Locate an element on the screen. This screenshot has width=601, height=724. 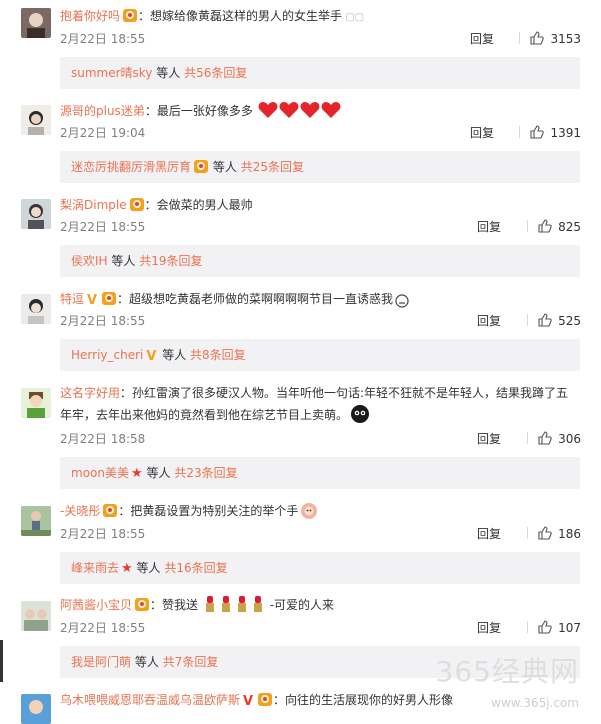
watermark-url: www.365j.com is located at coordinates (535, 703).